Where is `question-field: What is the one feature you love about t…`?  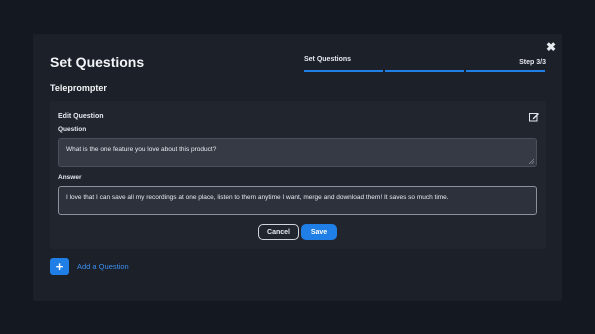
question-field: What is the one feature you love about t… is located at coordinates (297, 152).